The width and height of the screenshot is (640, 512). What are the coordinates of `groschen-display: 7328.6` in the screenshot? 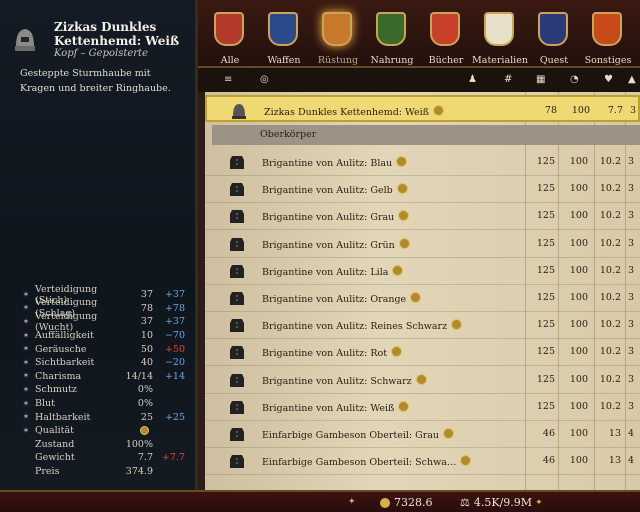 It's located at (406, 502).